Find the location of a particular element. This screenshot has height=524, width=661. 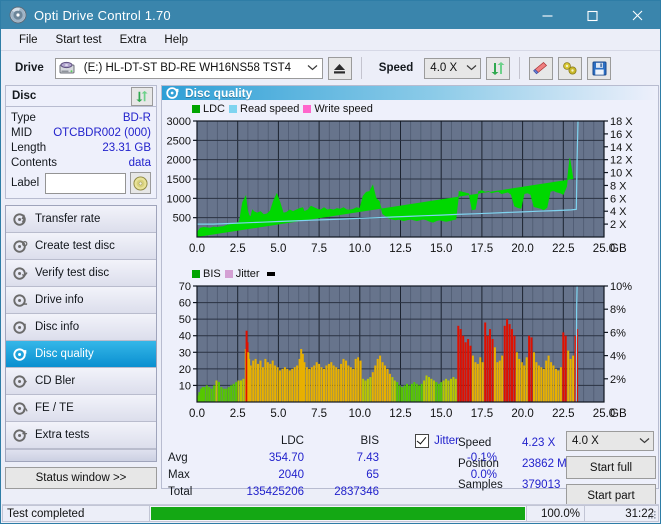

minimize-button is located at coordinates (547, 15).